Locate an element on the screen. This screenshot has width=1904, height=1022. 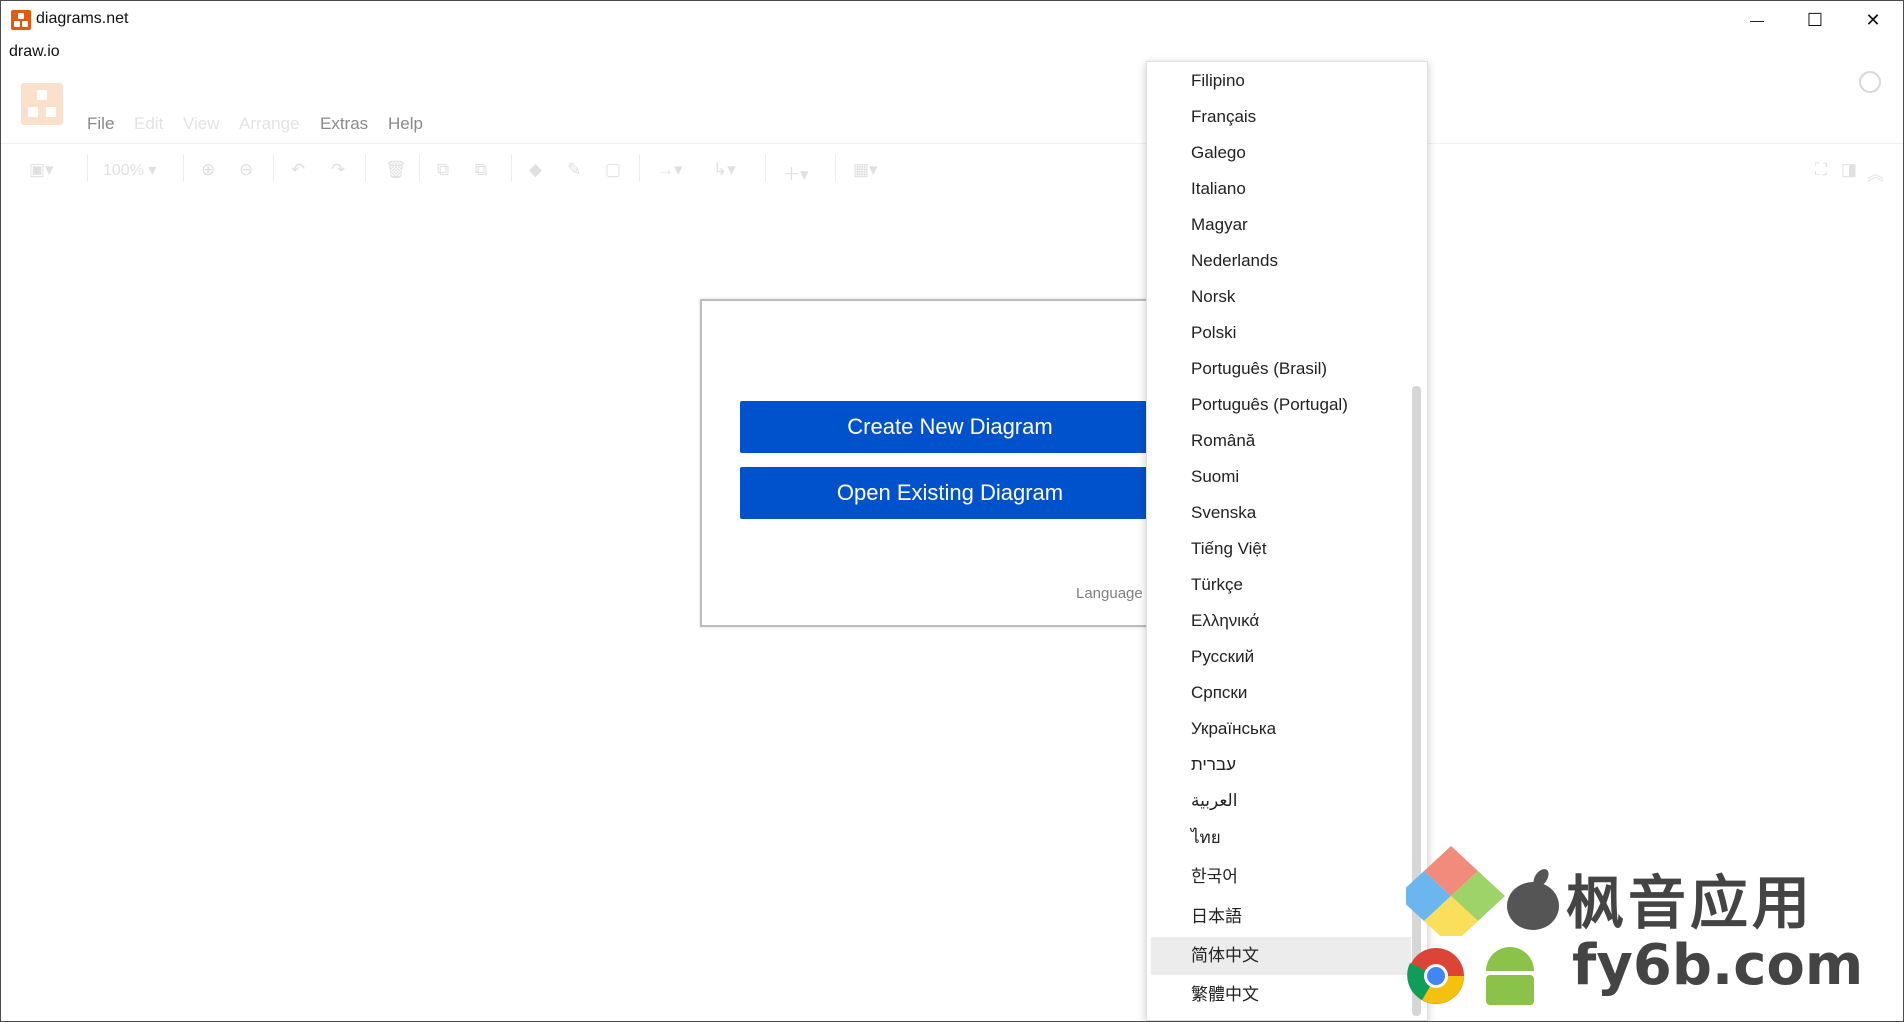
redo-icon: ↷ is located at coordinates (338, 170).